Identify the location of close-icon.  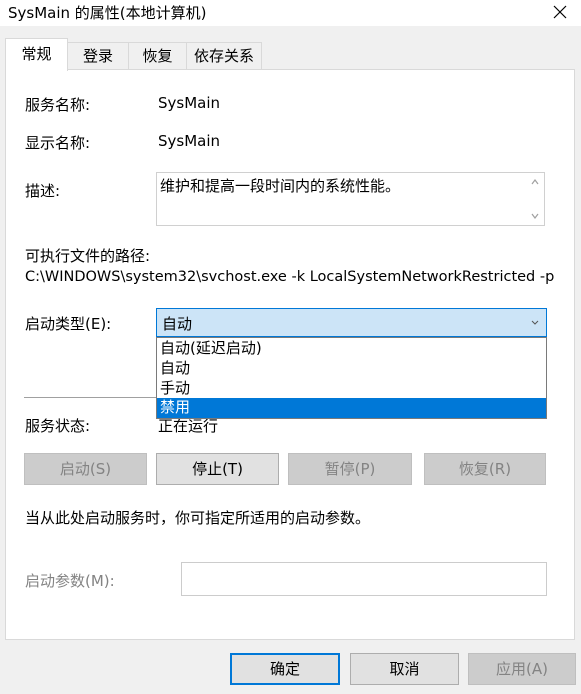
(560, 12).